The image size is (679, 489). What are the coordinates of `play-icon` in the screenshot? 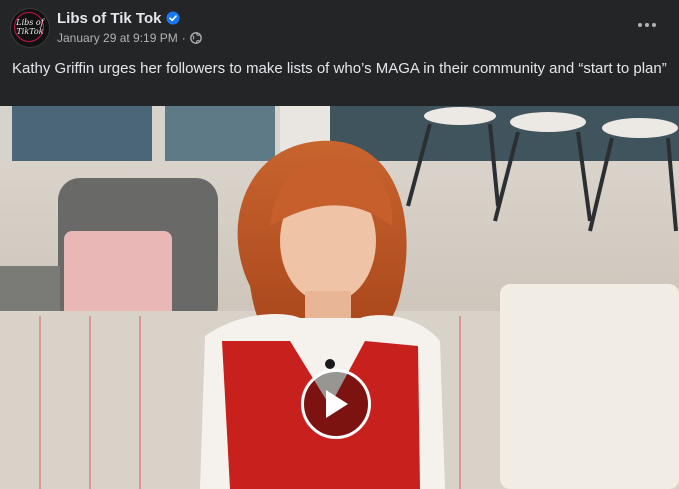 It's located at (337, 404).